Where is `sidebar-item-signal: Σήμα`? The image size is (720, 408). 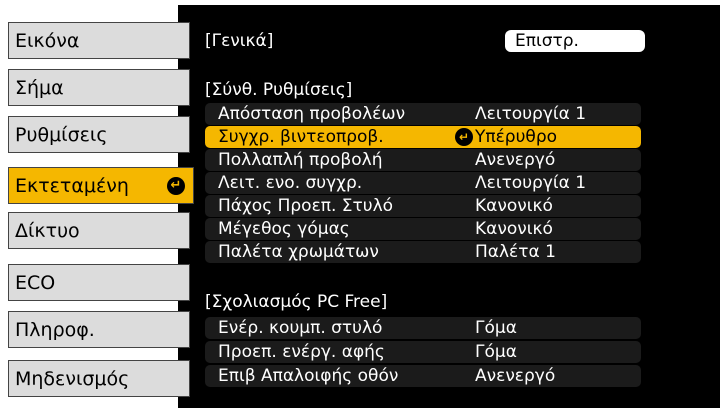
sidebar-item-signal: Σήμα is located at coordinates (99, 87).